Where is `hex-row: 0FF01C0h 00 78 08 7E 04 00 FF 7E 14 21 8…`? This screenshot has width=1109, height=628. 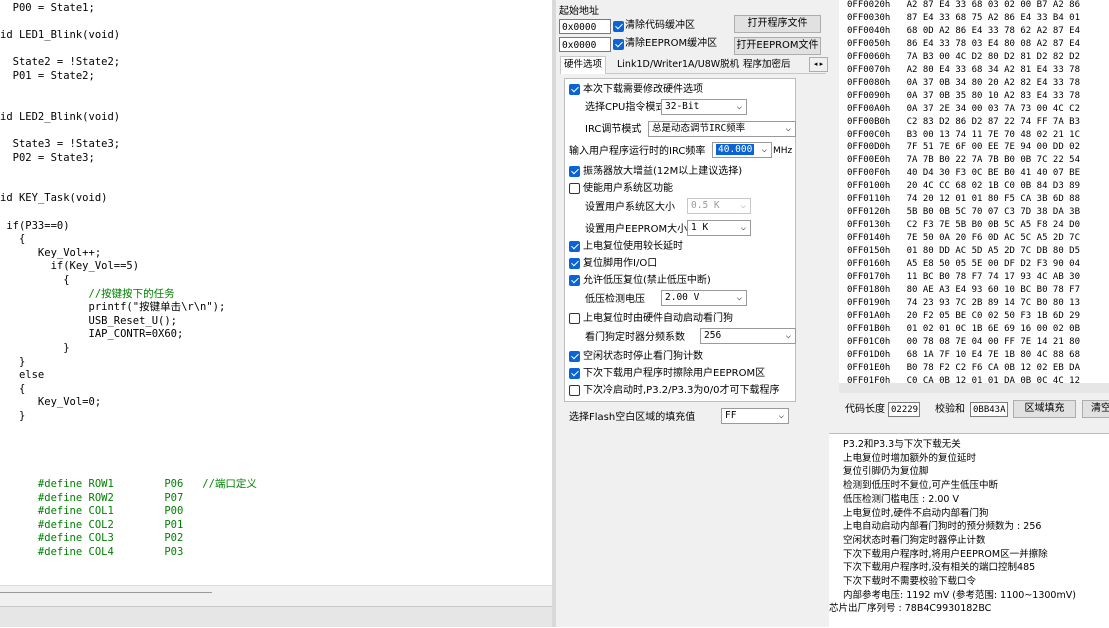
hex-row: 0FF01C0h 00 78 08 7E 04 00 FF 7E 14 21 8… is located at coordinates (963, 342).